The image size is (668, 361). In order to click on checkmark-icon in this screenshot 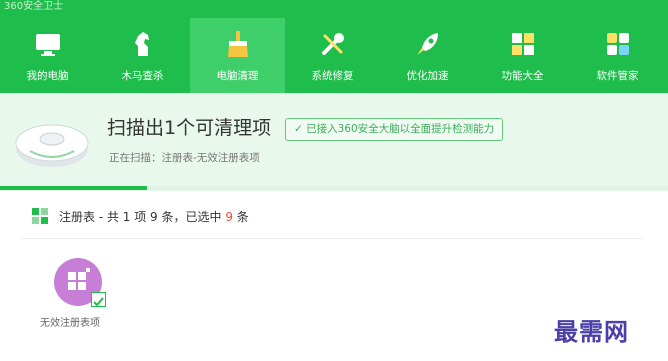, I will do `click(98, 302)`.